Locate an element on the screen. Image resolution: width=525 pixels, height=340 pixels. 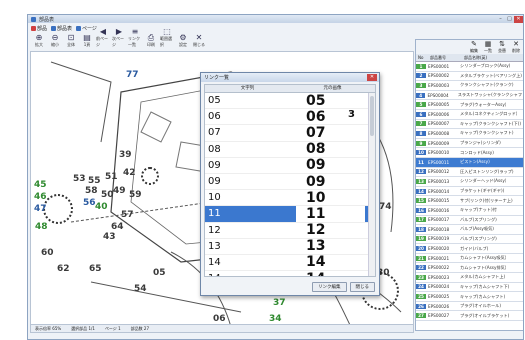
parts-list-row: 10 EPS00010 コンロッド(Assy) is located at coordinates (469, 153).